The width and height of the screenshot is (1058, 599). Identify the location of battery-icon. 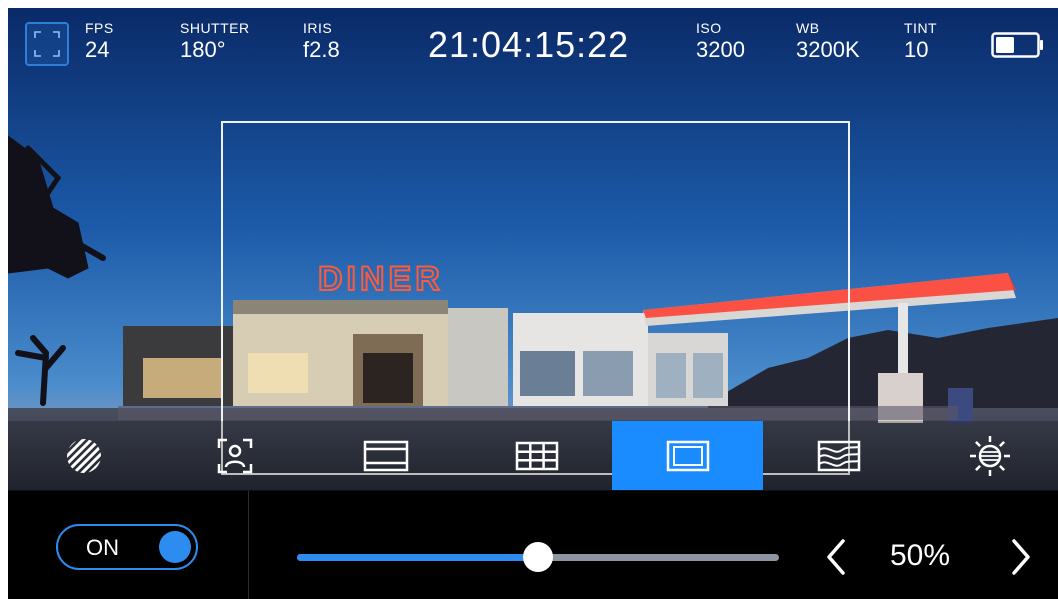
(1018, 45).